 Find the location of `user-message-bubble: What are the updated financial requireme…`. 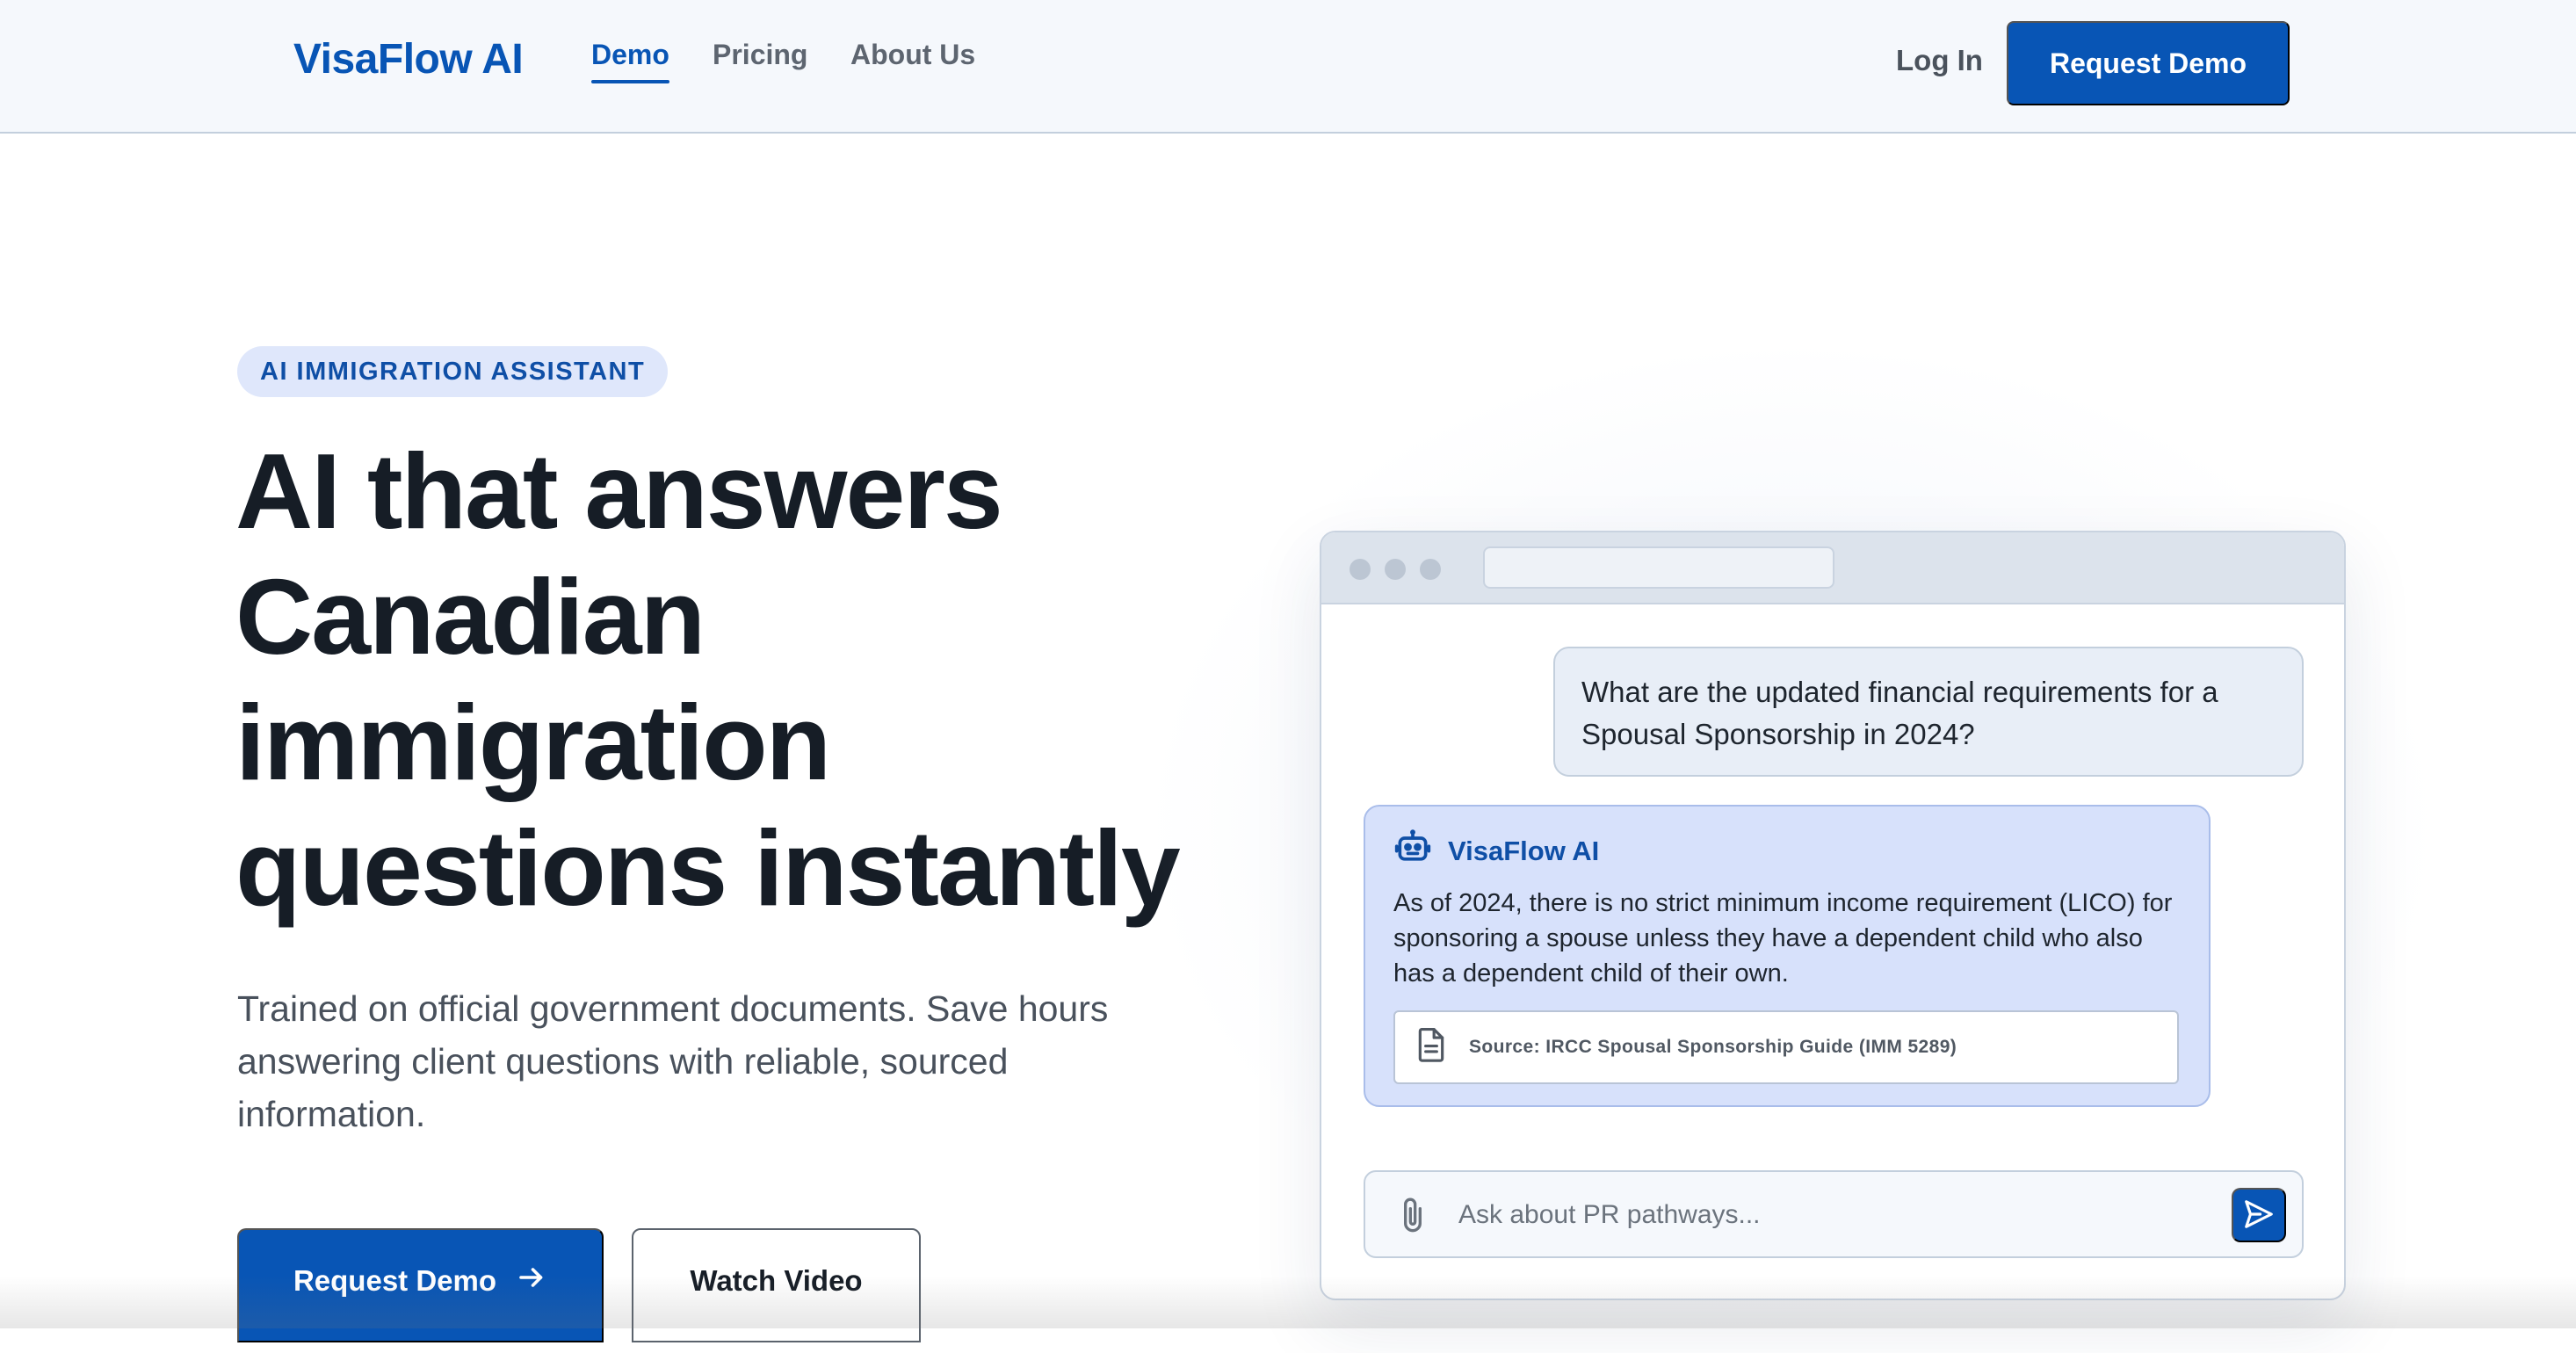

user-message-bubble: What are the updated financial requireme… is located at coordinates (1928, 712).